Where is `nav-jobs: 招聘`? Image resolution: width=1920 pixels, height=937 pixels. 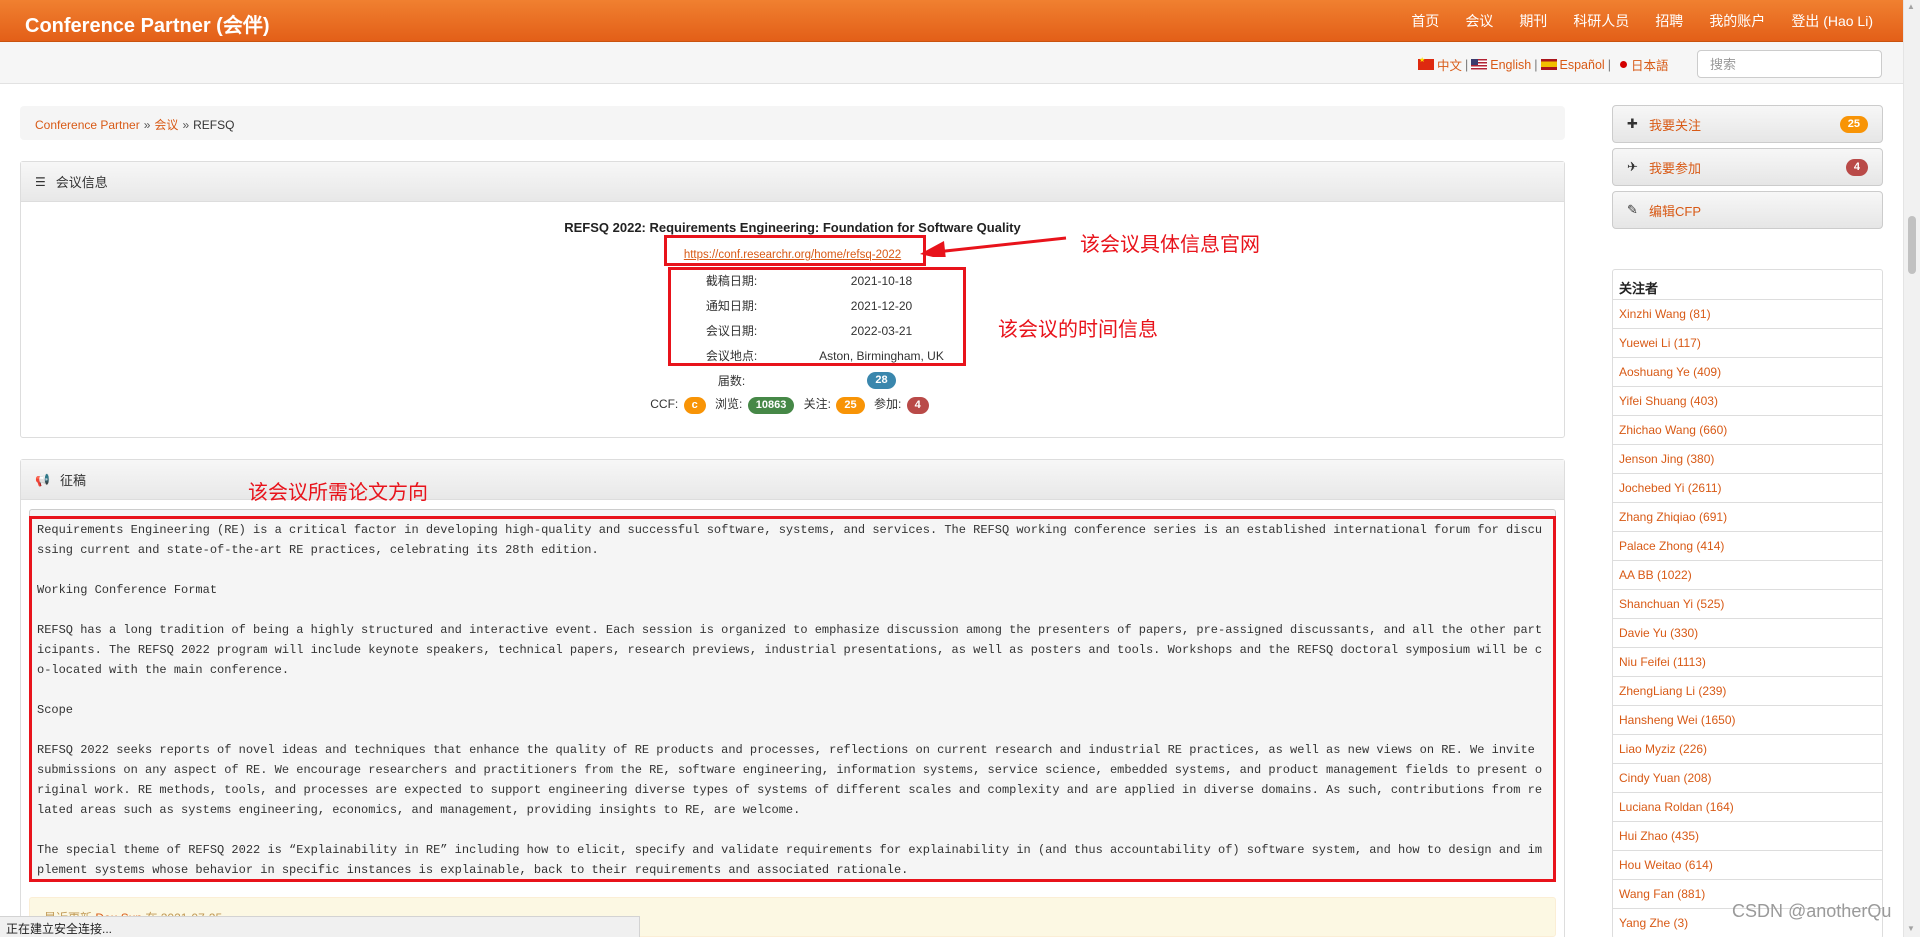
nav-jobs: 招聘 is located at coordinates (1669, 21).